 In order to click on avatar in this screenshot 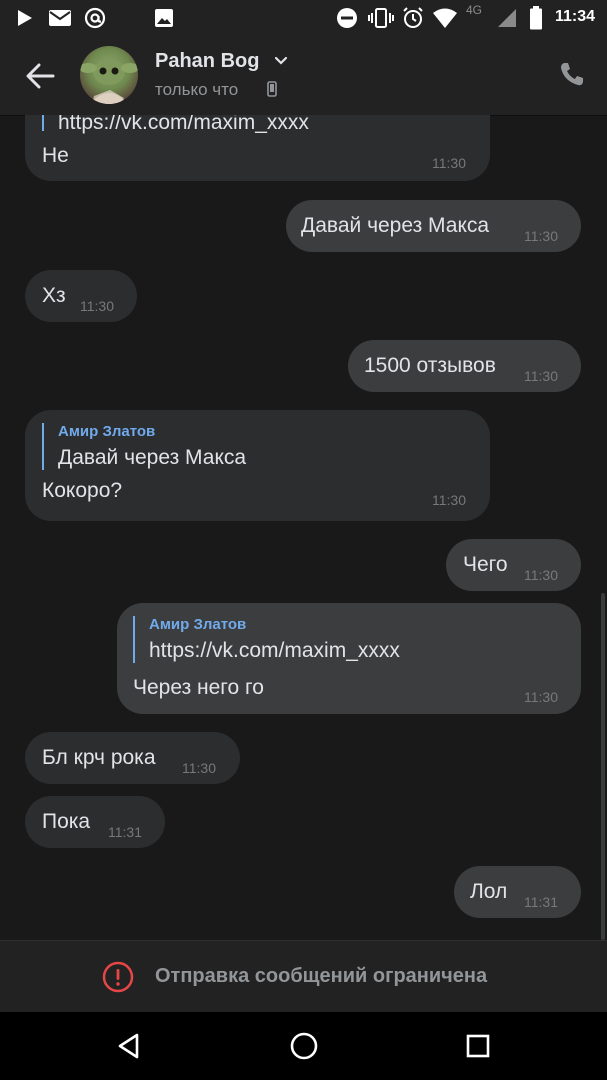, I will do `click(109, 75)`.